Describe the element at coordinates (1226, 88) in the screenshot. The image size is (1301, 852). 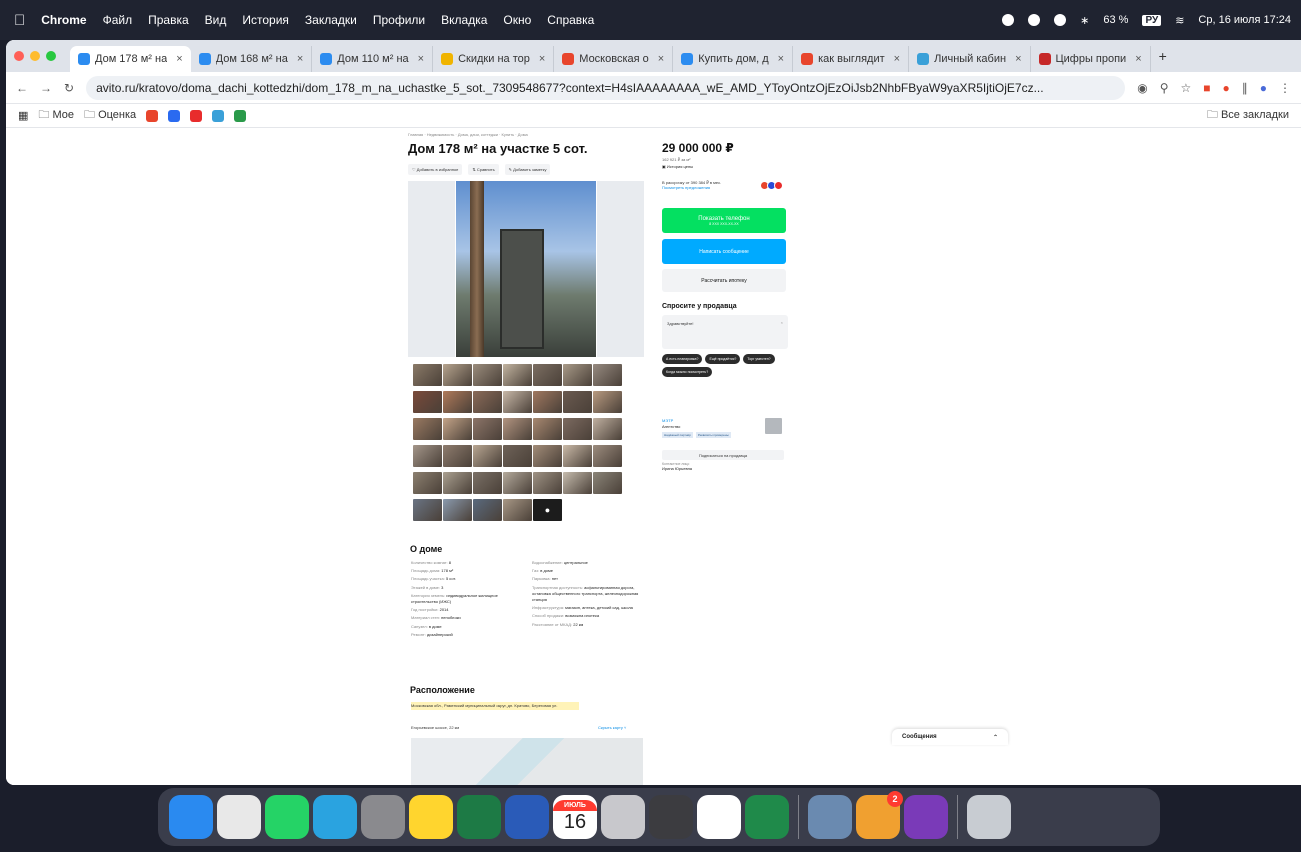
I see `extension-icon: ●` at that location.